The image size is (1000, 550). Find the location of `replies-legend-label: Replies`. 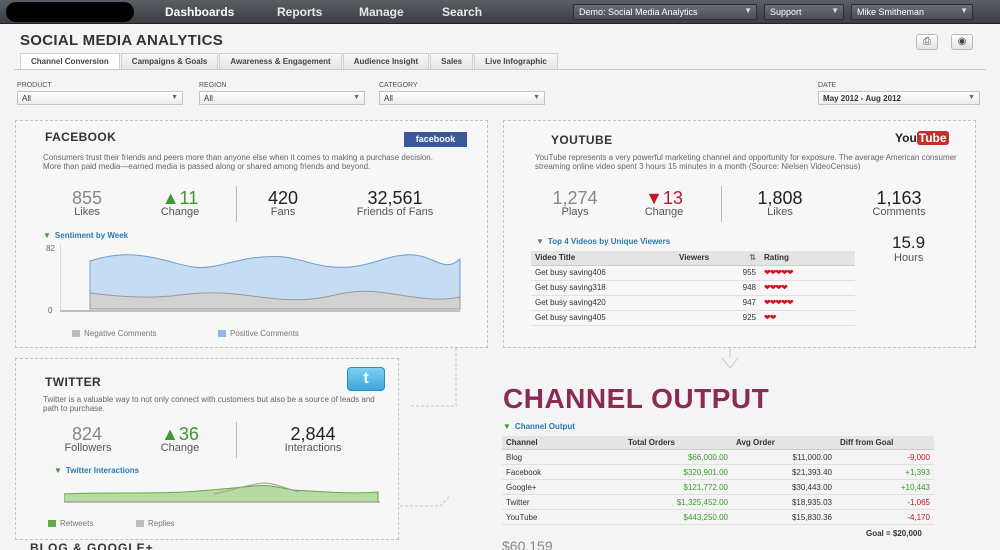

replies-legend-label: Replies is located at coordinates (161, 523).